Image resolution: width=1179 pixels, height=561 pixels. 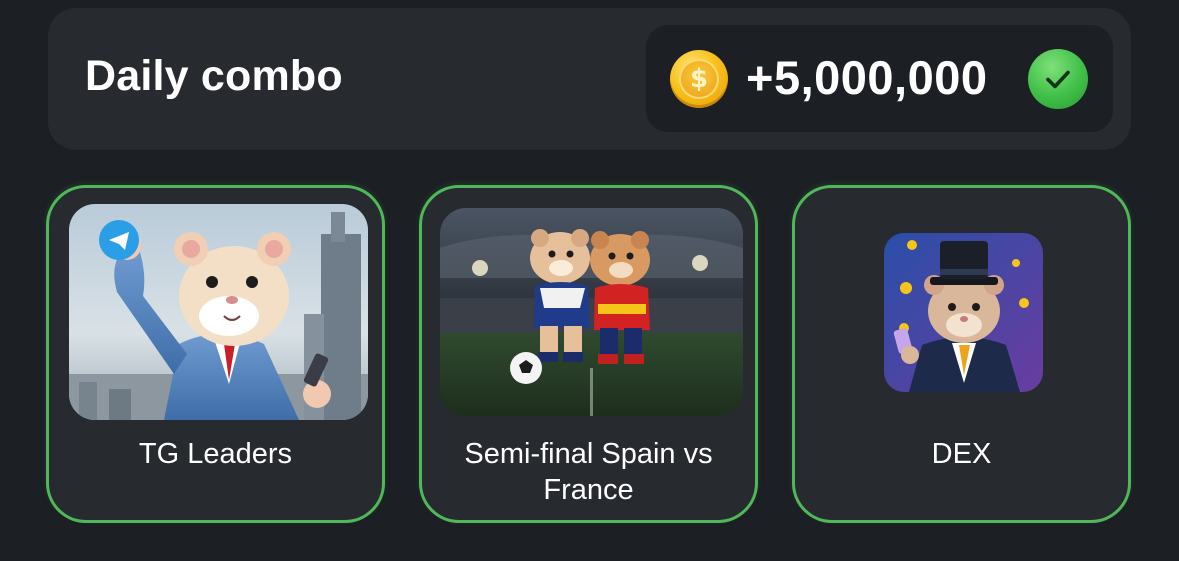 I want to click on reward-pill: $ +5,000,000, so click(x=879, y=78).